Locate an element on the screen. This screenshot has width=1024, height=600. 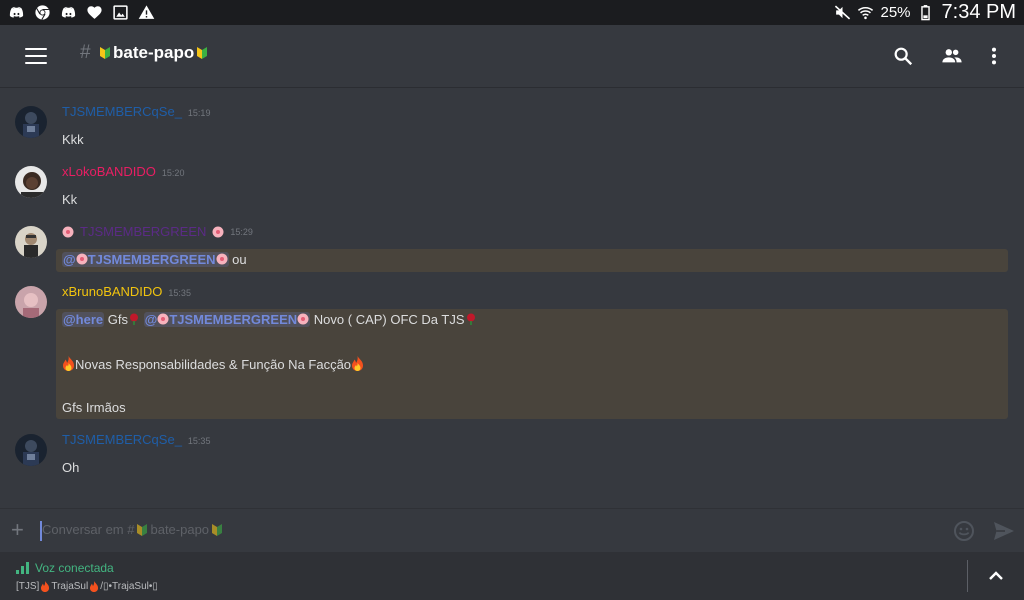
voice-channel-name: [TJS] TrajaSul /▯•TrajaSul•▯ is located at coordinates (87, 586).